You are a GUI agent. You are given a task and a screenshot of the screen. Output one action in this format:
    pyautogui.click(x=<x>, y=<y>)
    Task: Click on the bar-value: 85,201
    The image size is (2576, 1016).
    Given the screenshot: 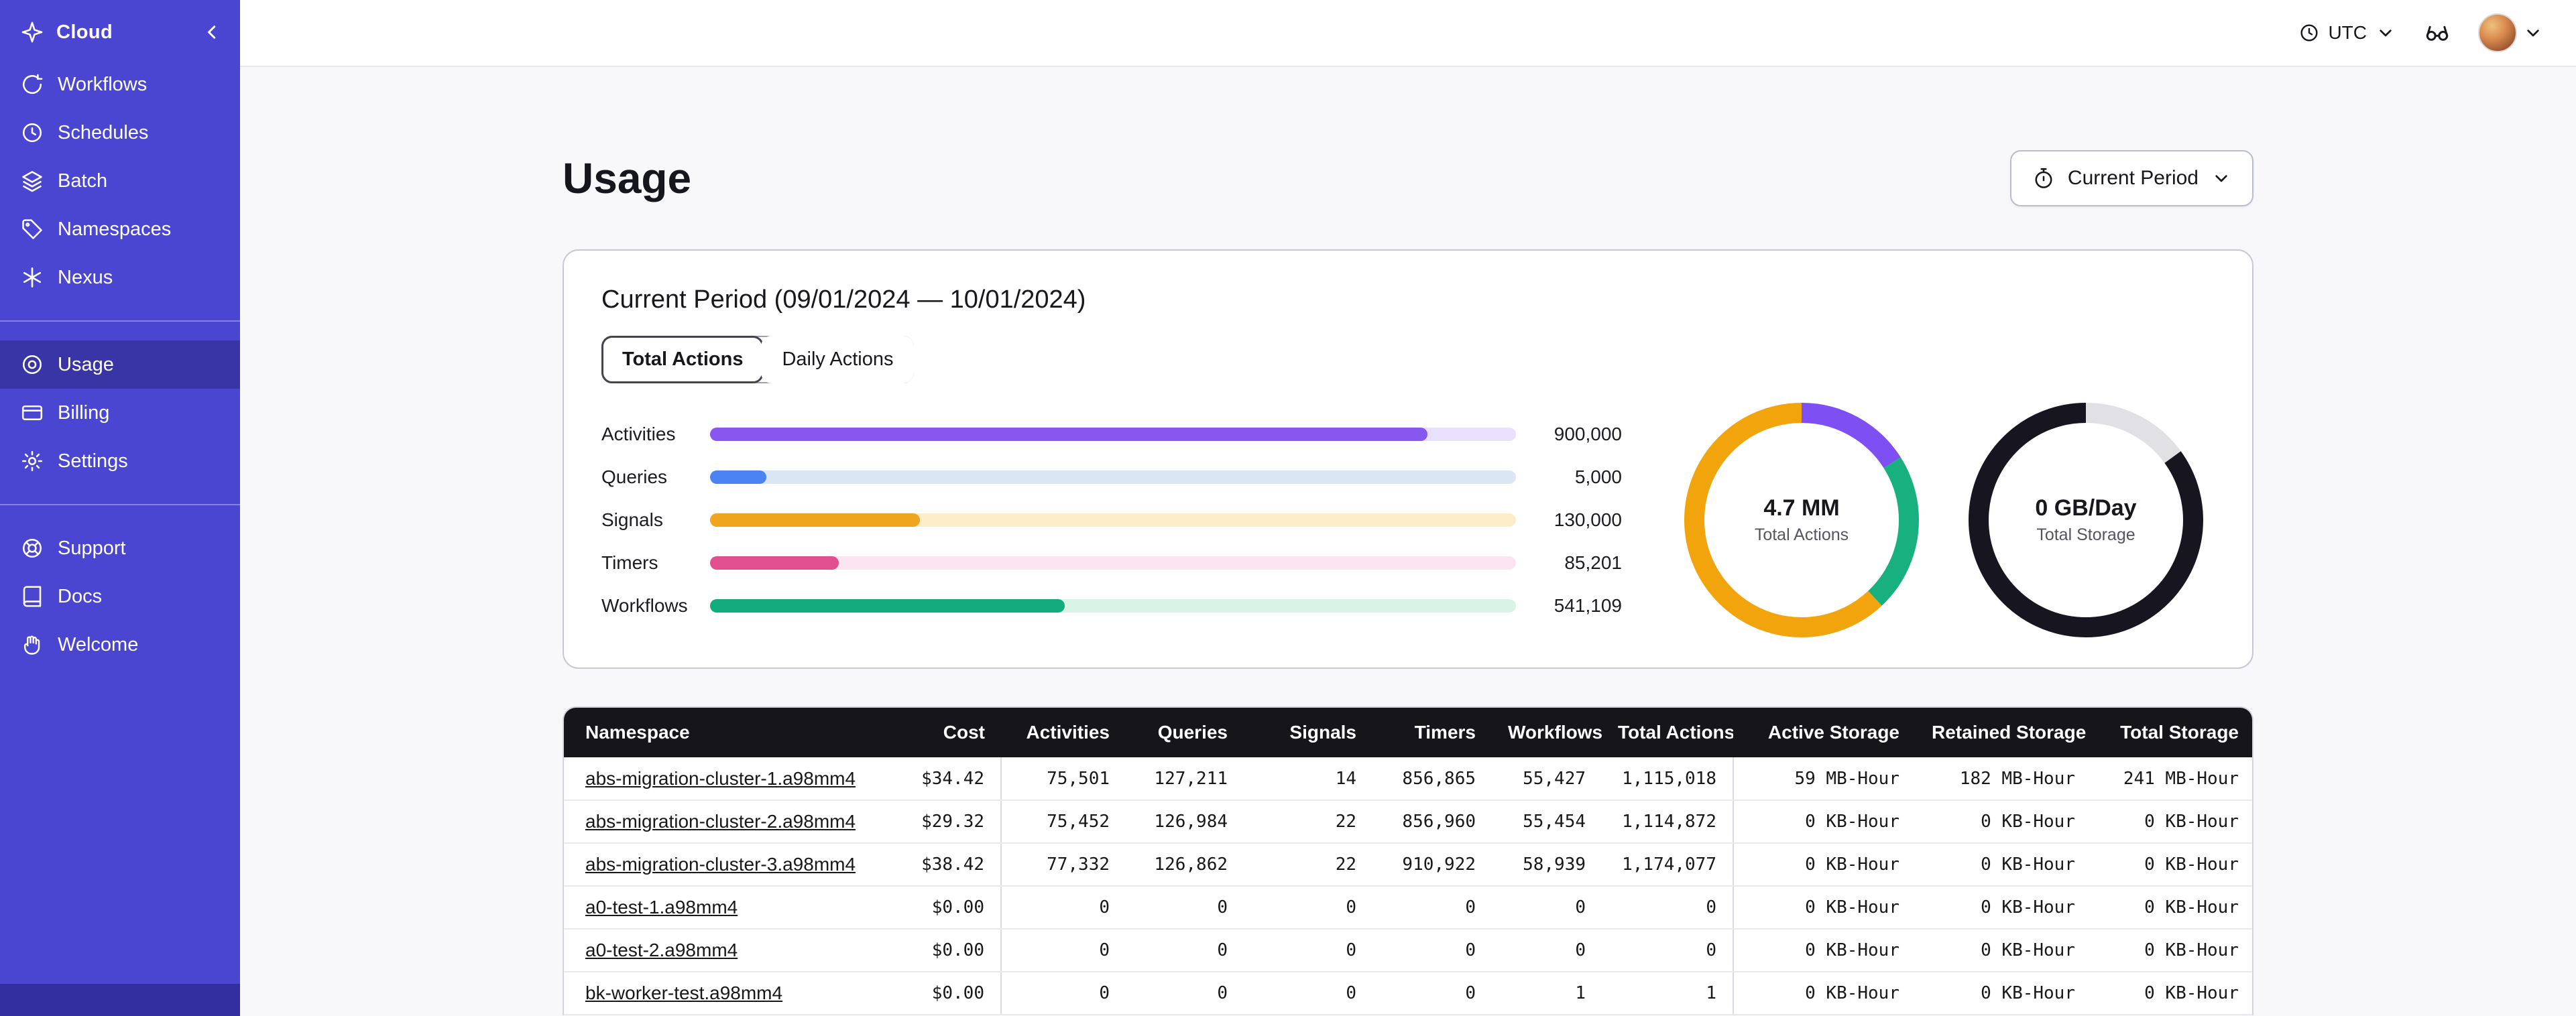 What is the action you would take?
    pyautogui.click(x=1593, y=562)
    